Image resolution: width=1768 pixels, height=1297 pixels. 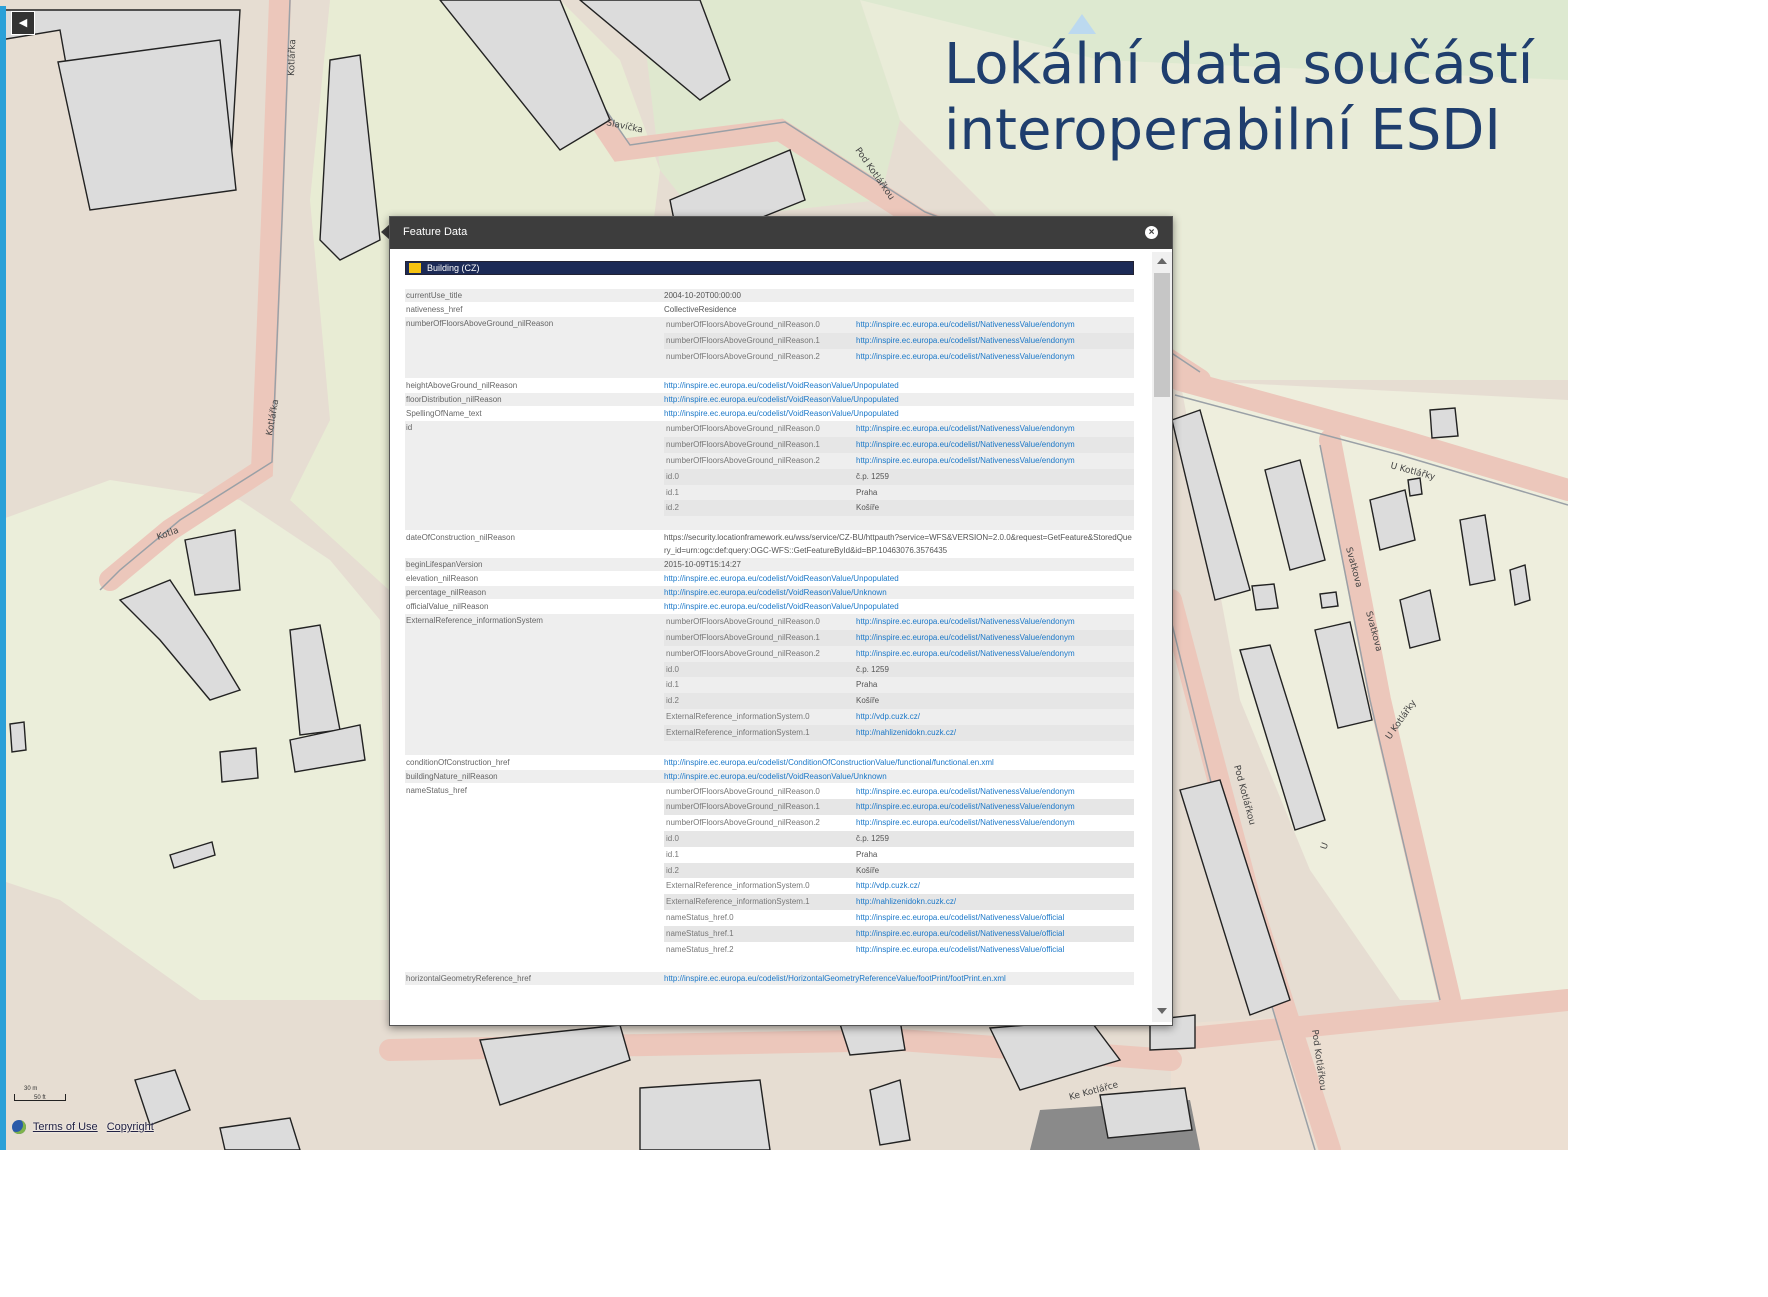 I want to click on attribute-key: heightAboveGround_nilReason, so click(x=462, y=386).